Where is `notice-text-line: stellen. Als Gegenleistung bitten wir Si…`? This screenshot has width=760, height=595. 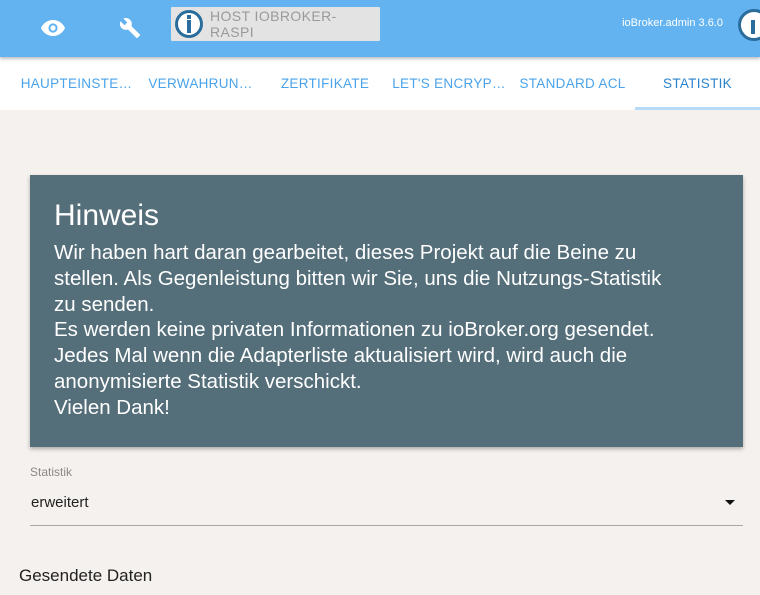
notice-text-line: stellen. Als Gegenleistung bitten wir Si… is located at coordinates (358, 278).